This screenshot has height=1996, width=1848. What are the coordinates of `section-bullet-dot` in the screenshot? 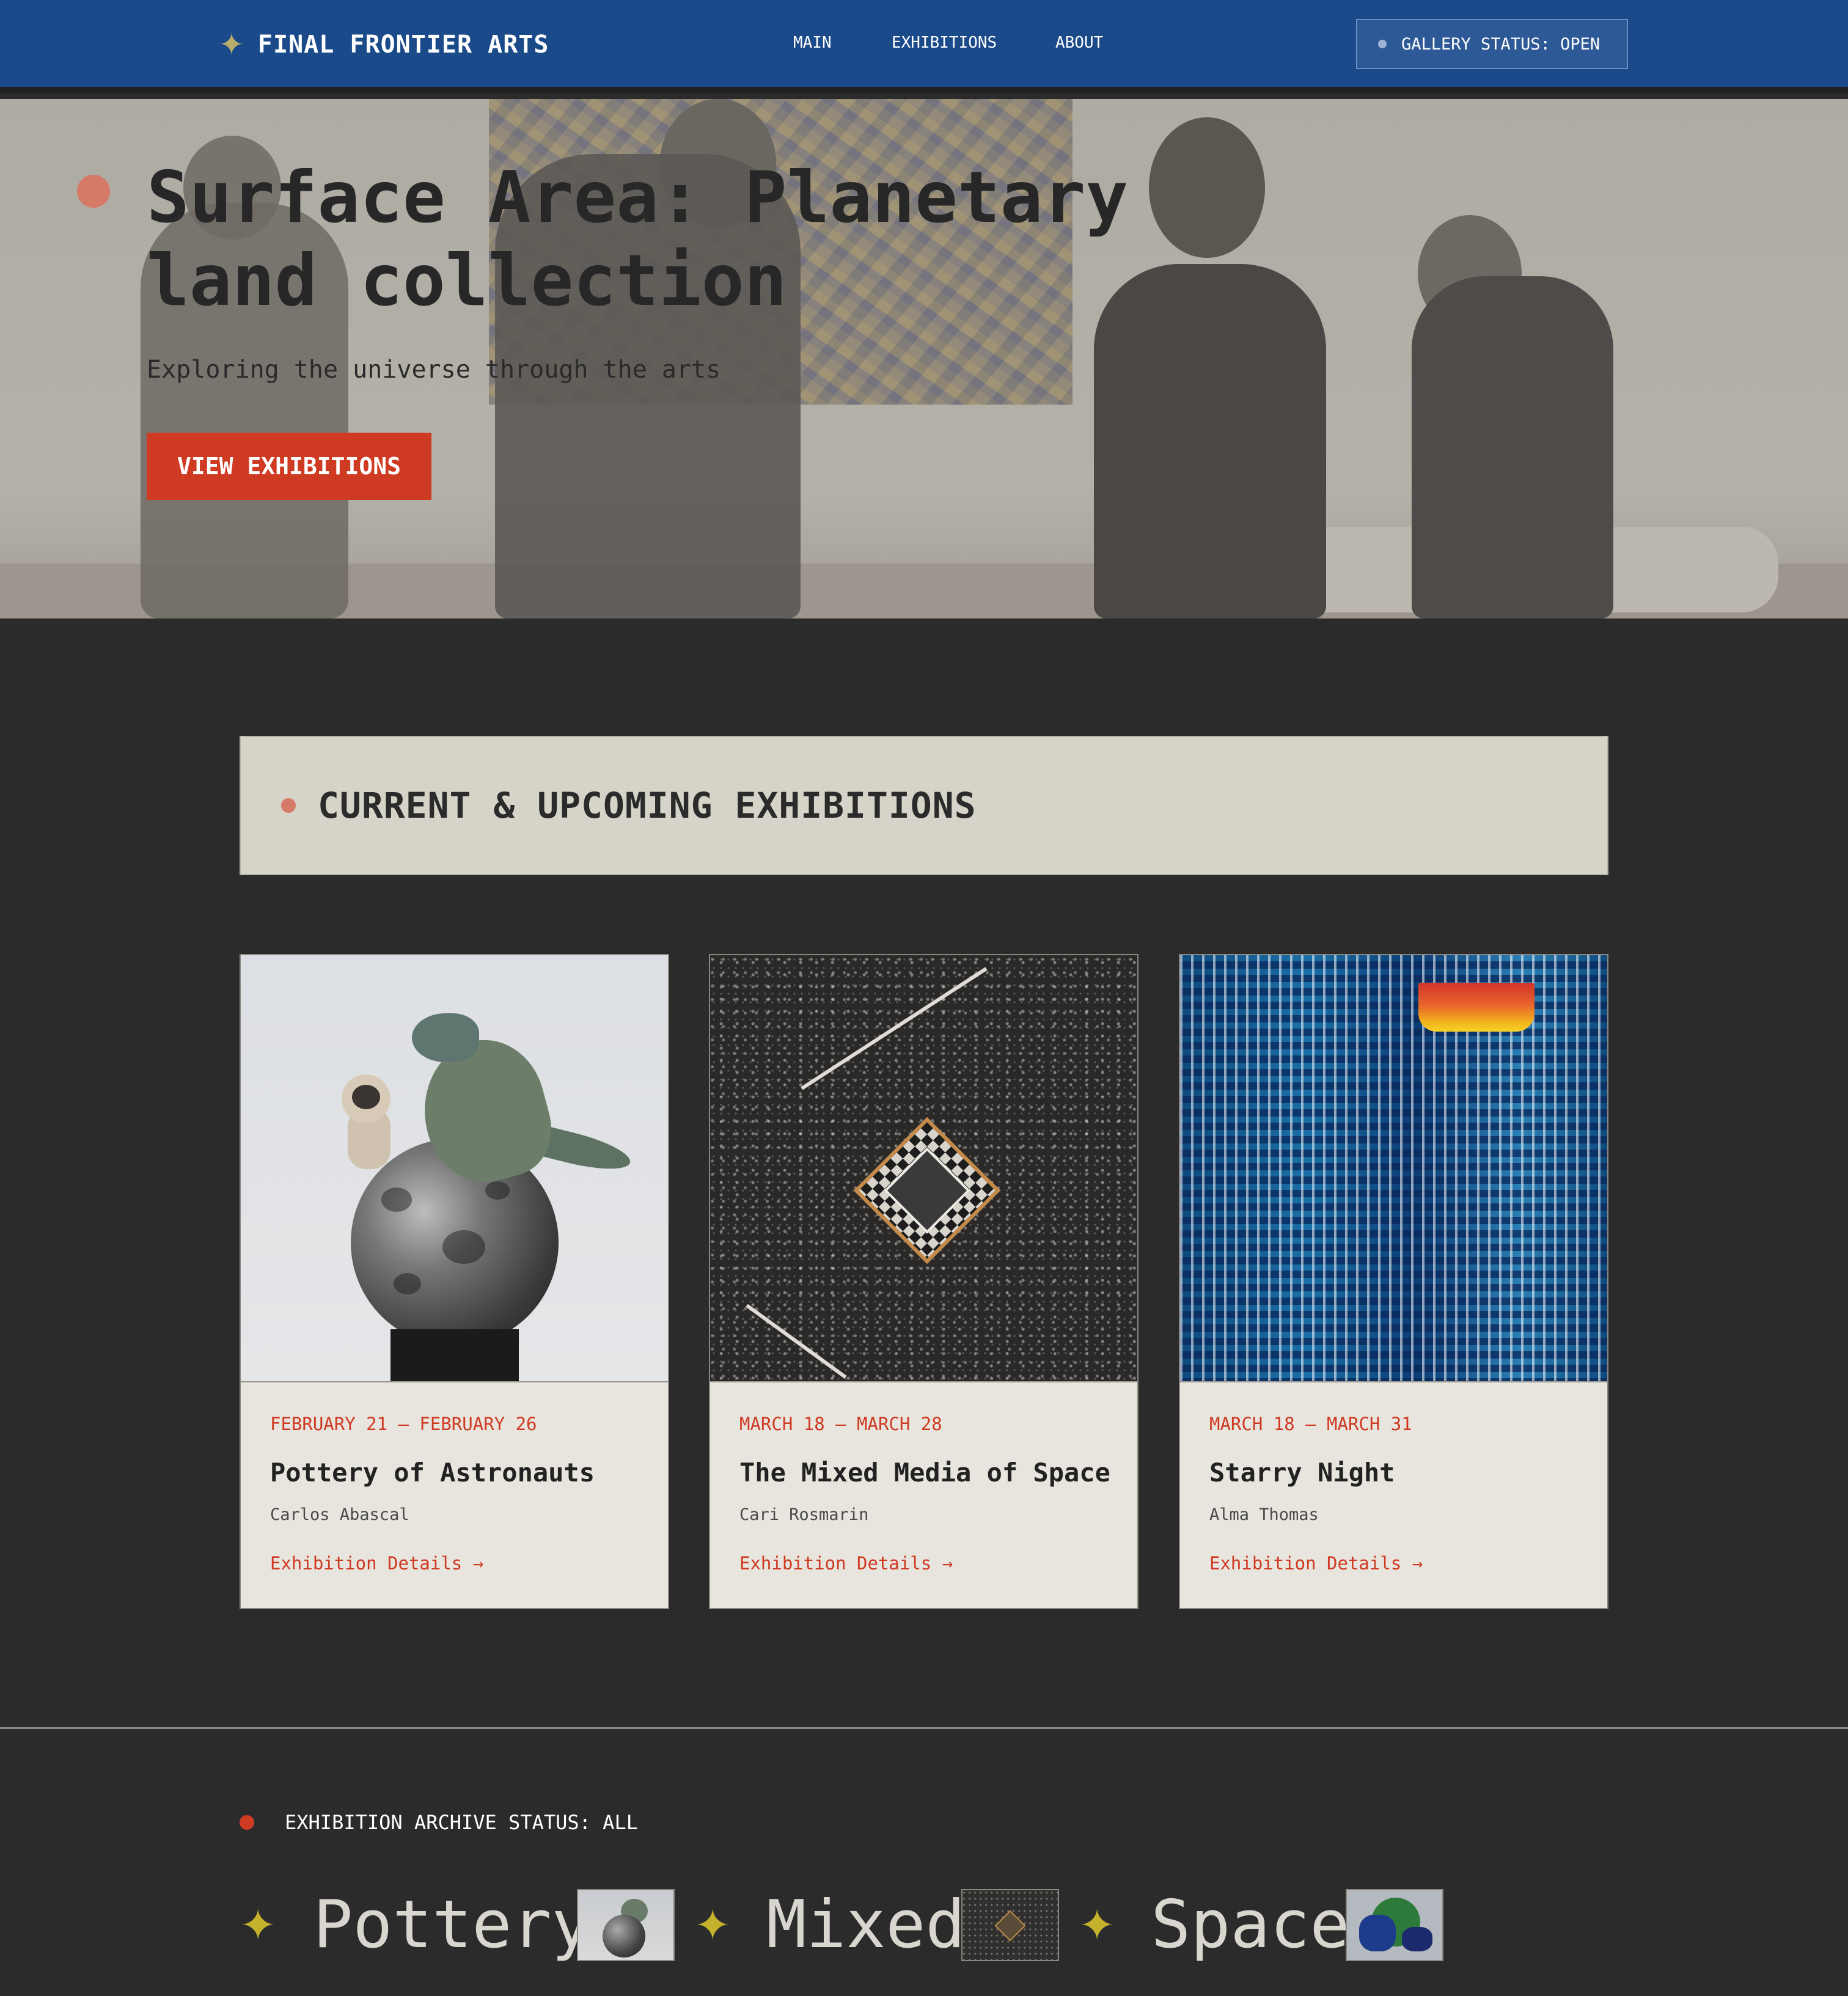 It's located at (289, 805).